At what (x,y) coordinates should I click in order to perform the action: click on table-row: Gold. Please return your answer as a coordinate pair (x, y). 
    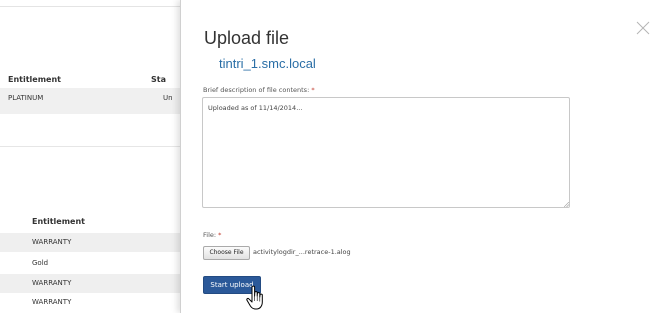
    Looking at the image, I should click on (90, 263).